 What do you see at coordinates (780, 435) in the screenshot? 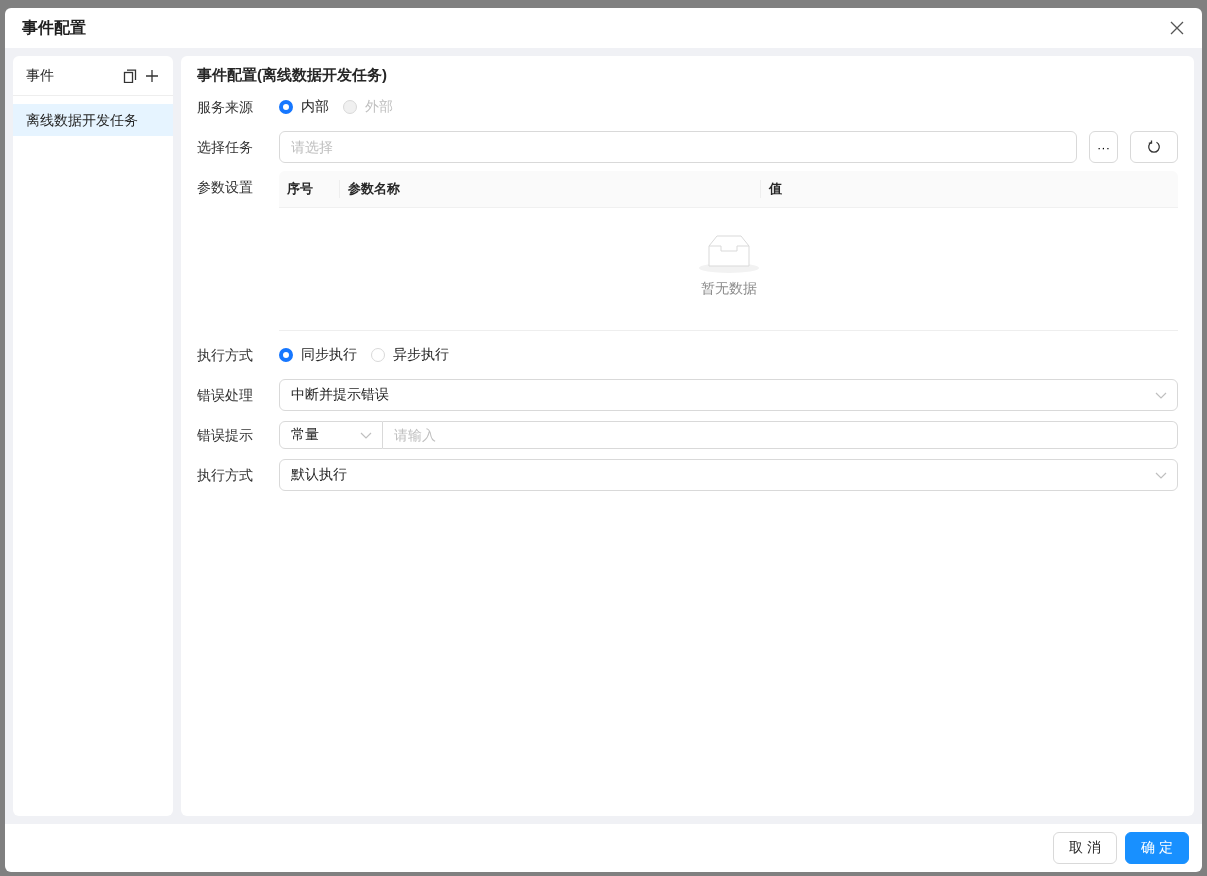
I see `text-field: 请输入` at bounding box center [780, 435].